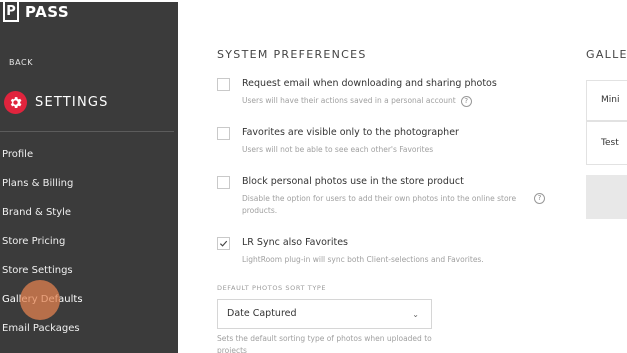  I want to click on sidebar-item-brand-style: Brand & Style, so click(42, 217).